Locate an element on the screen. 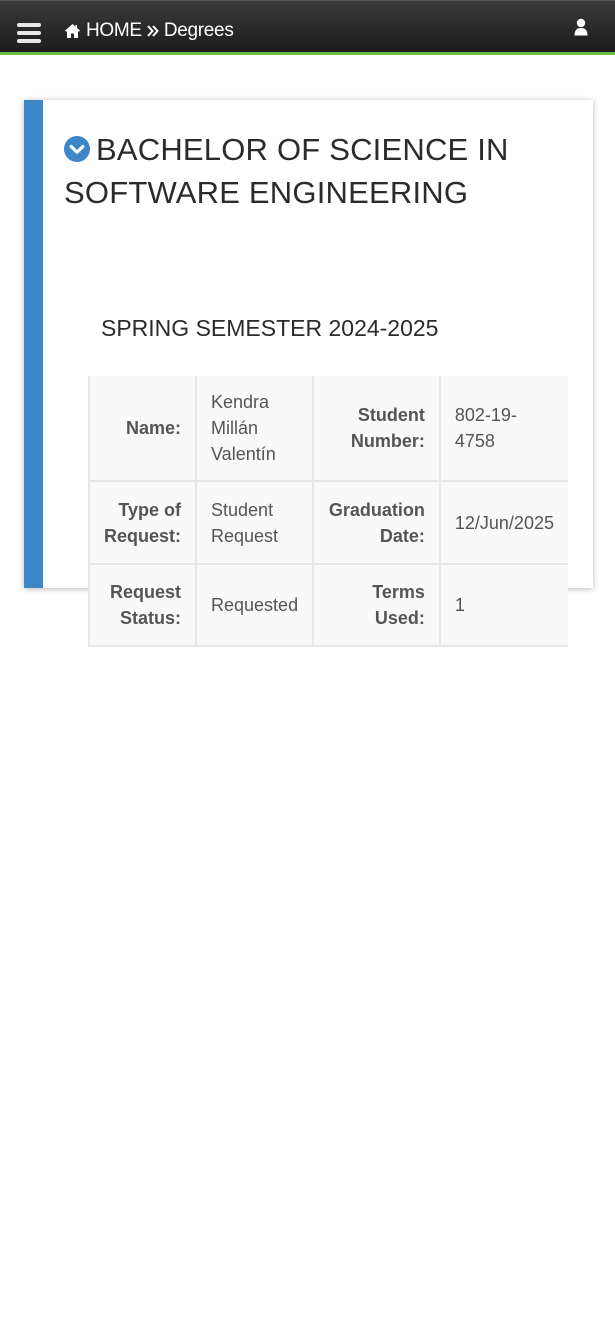 The image size is (615, 1342). menu-icon is located at coordinates (30, 35).